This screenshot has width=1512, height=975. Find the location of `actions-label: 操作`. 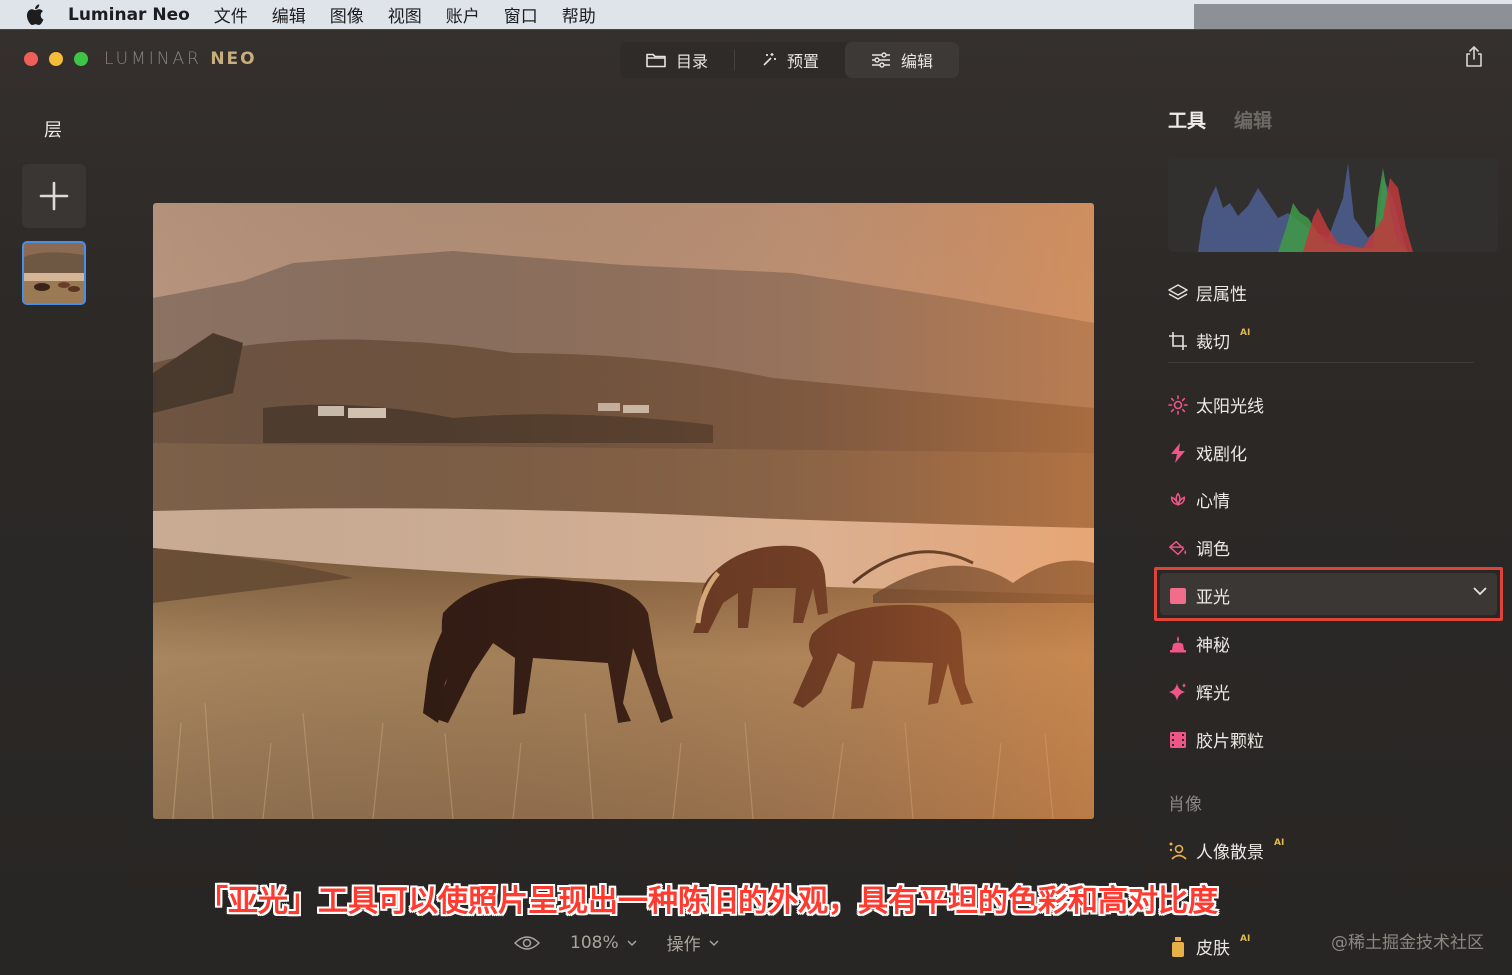

actions-label: 操作 is located at coordinates (683, 945).